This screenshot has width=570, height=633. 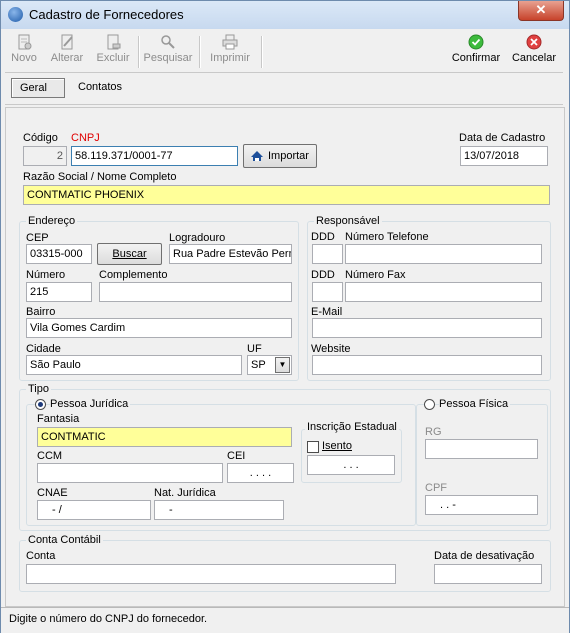 What do you see at coordinates (348, 221) in the screenshot?
I see `responsavel-title: Responsável` at bounding box center [348, 221].